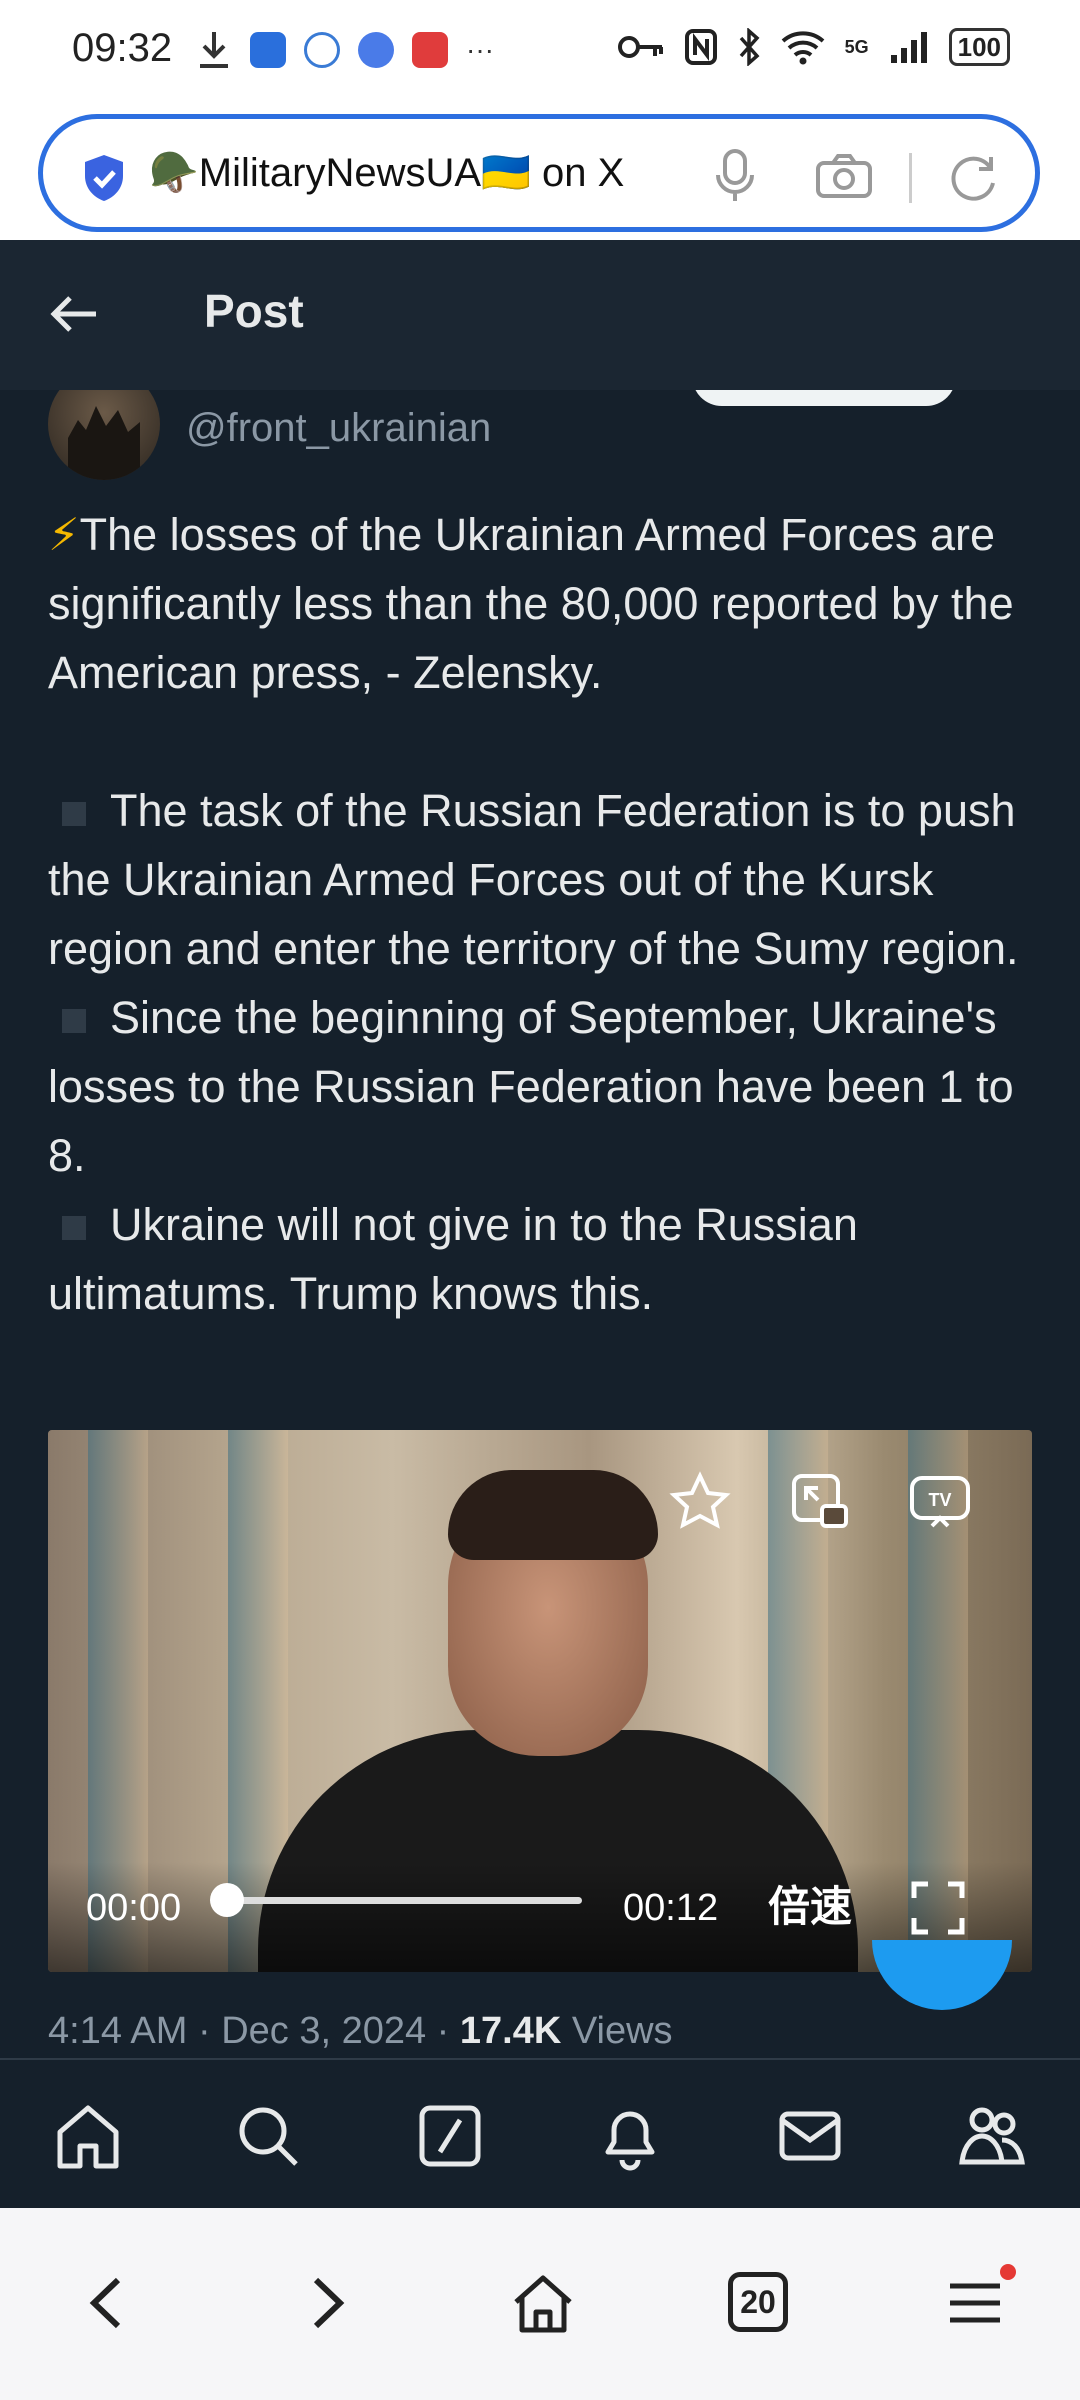 The height and width of the screenshot is (2400, 1080). I want to click on lightning-icon: ⚡, so click(64, 534).